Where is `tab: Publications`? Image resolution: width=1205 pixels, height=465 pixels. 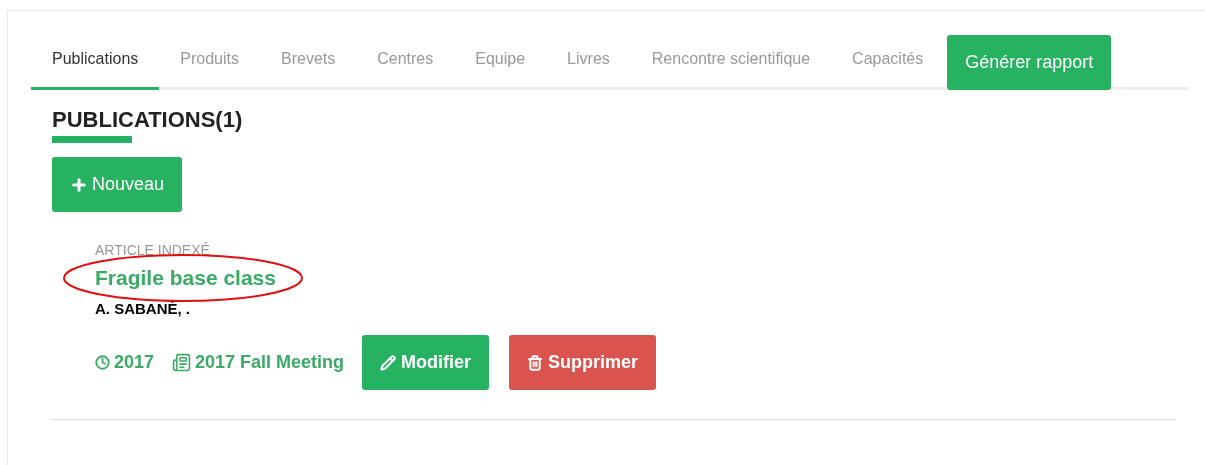 tab: Publications is located at coordinates (95, 68).